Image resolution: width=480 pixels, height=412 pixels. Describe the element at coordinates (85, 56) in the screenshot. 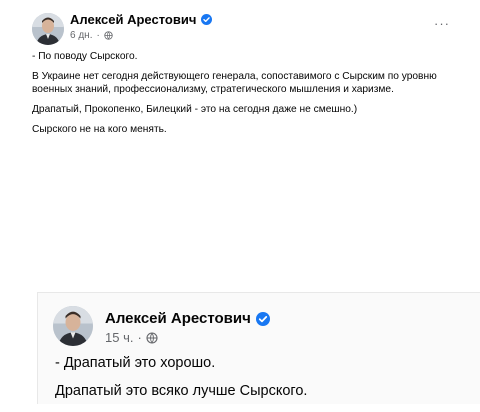

I see `post-paragraph: - По поводу Сырского.` at that location.